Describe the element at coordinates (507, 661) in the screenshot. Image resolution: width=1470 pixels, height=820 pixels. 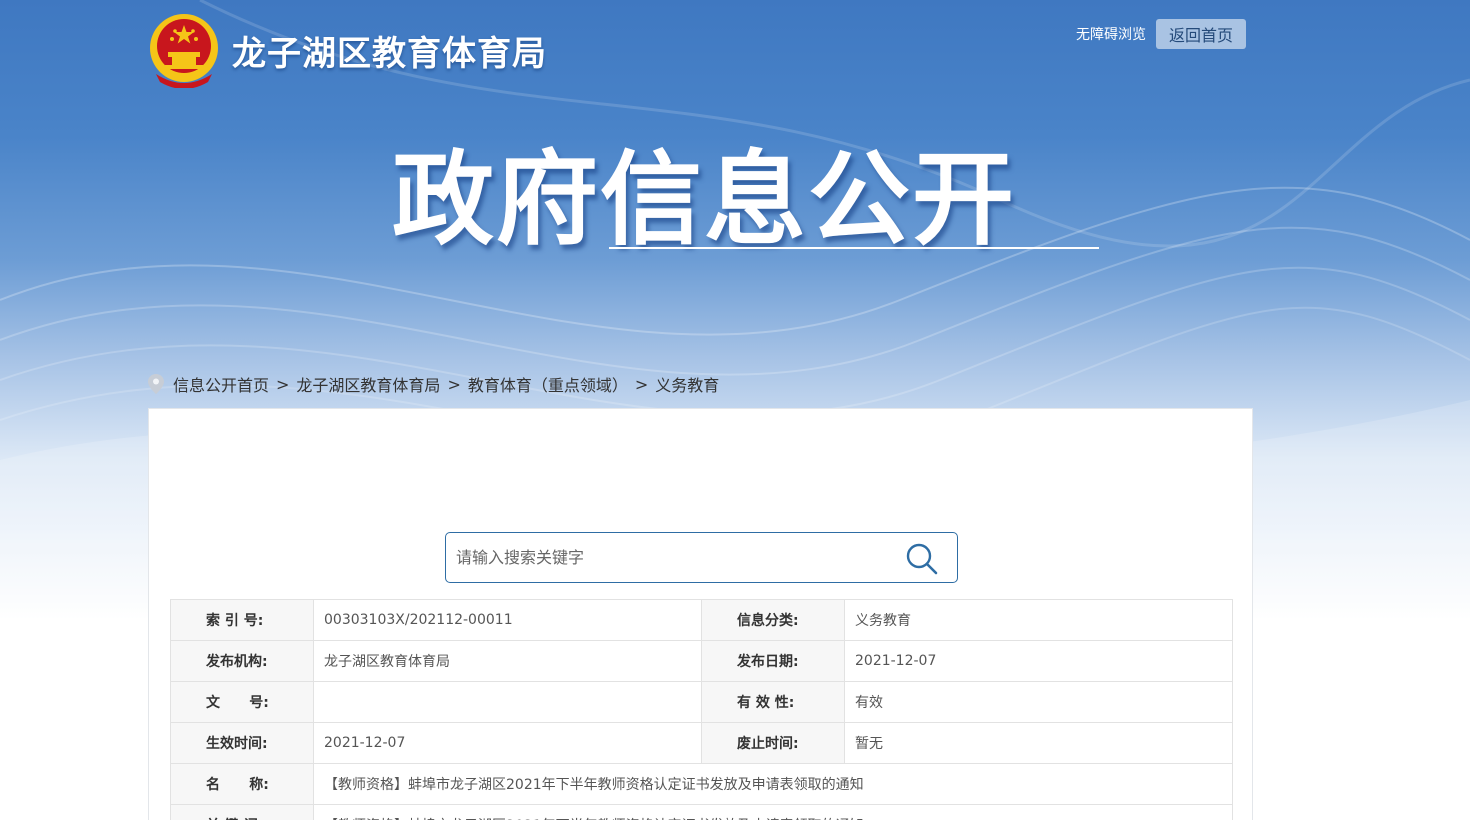
I see `publisher-value: 龙子湖区教育体育局` at that location.